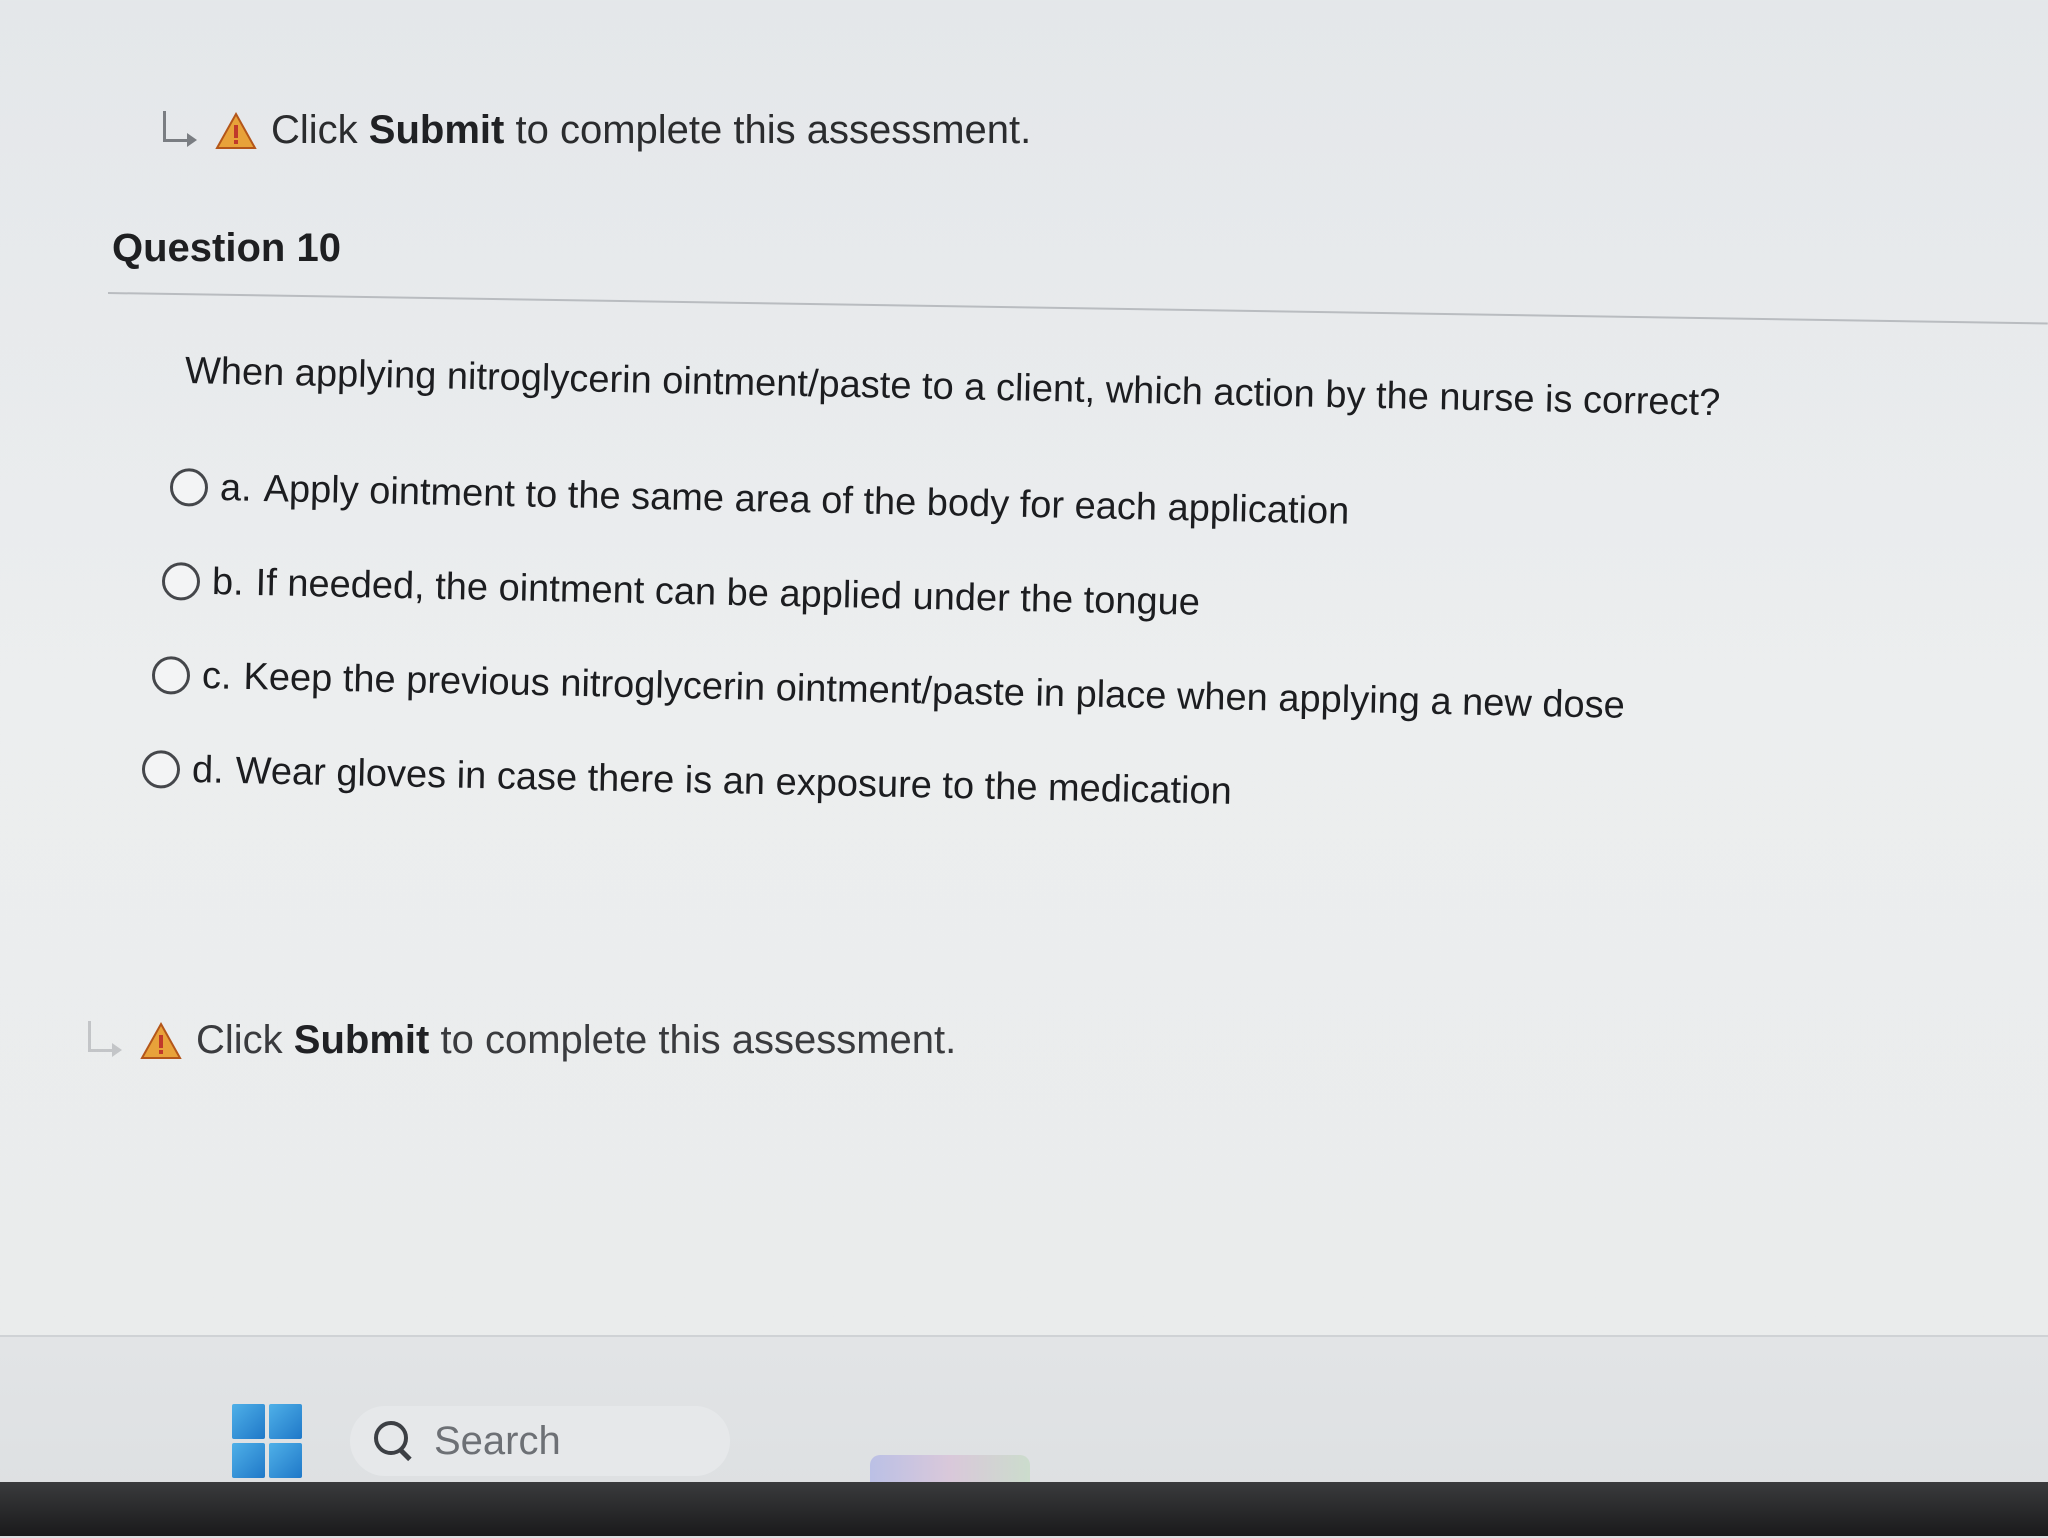 The width and height of the screenshot is (2048, 1538). What do you see at coordinates (208, 770) in the screenshot?
I see `option-letter: d.` at bounding box center [208, 770].